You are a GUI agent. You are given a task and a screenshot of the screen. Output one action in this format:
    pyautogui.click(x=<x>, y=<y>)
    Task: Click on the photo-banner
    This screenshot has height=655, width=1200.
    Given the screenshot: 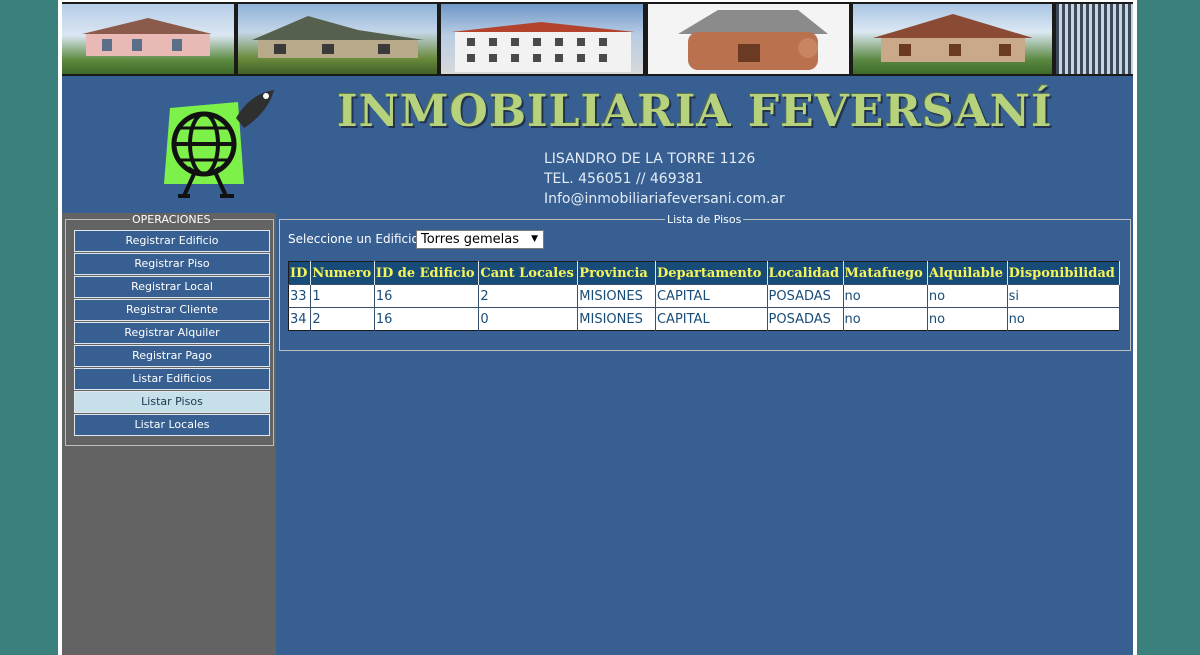 What is the action you would take?
    pyautogui.click(x=597, y=39)
    